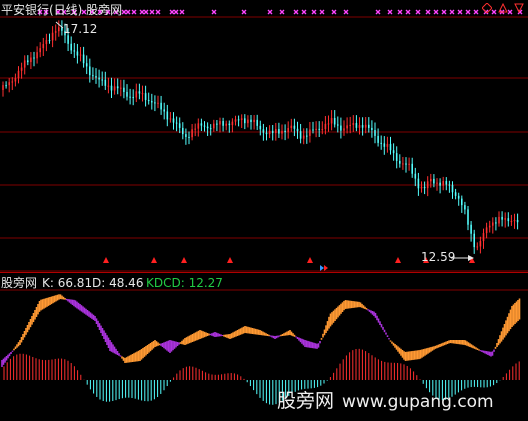  What do you see at coordinates (19, 283) in the screenshot?
I see `indicator-title: 股旁网` at bounding box center [19, 283].